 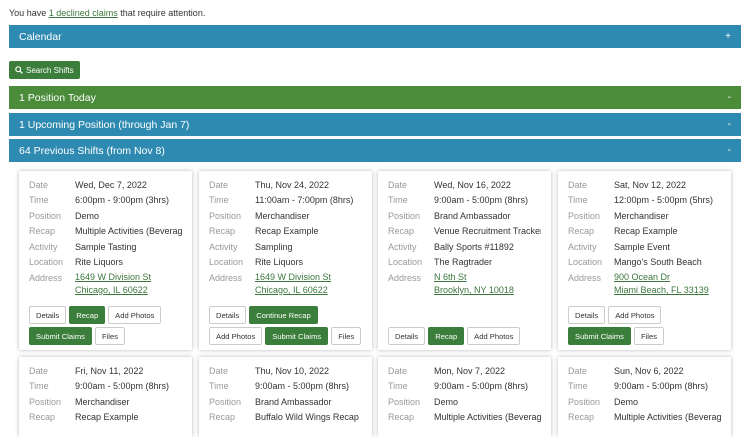 I want to click on previous-title: 64 Previous Shifts (from Nov 8), so click(x=92, y=150).